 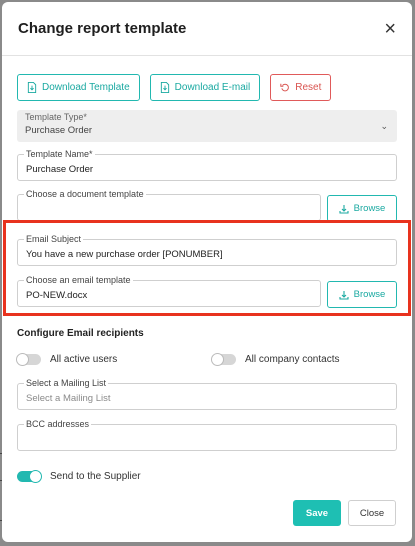 I want to click on email-template-value: PO-NEW.docx, so click(x=57, y=295).